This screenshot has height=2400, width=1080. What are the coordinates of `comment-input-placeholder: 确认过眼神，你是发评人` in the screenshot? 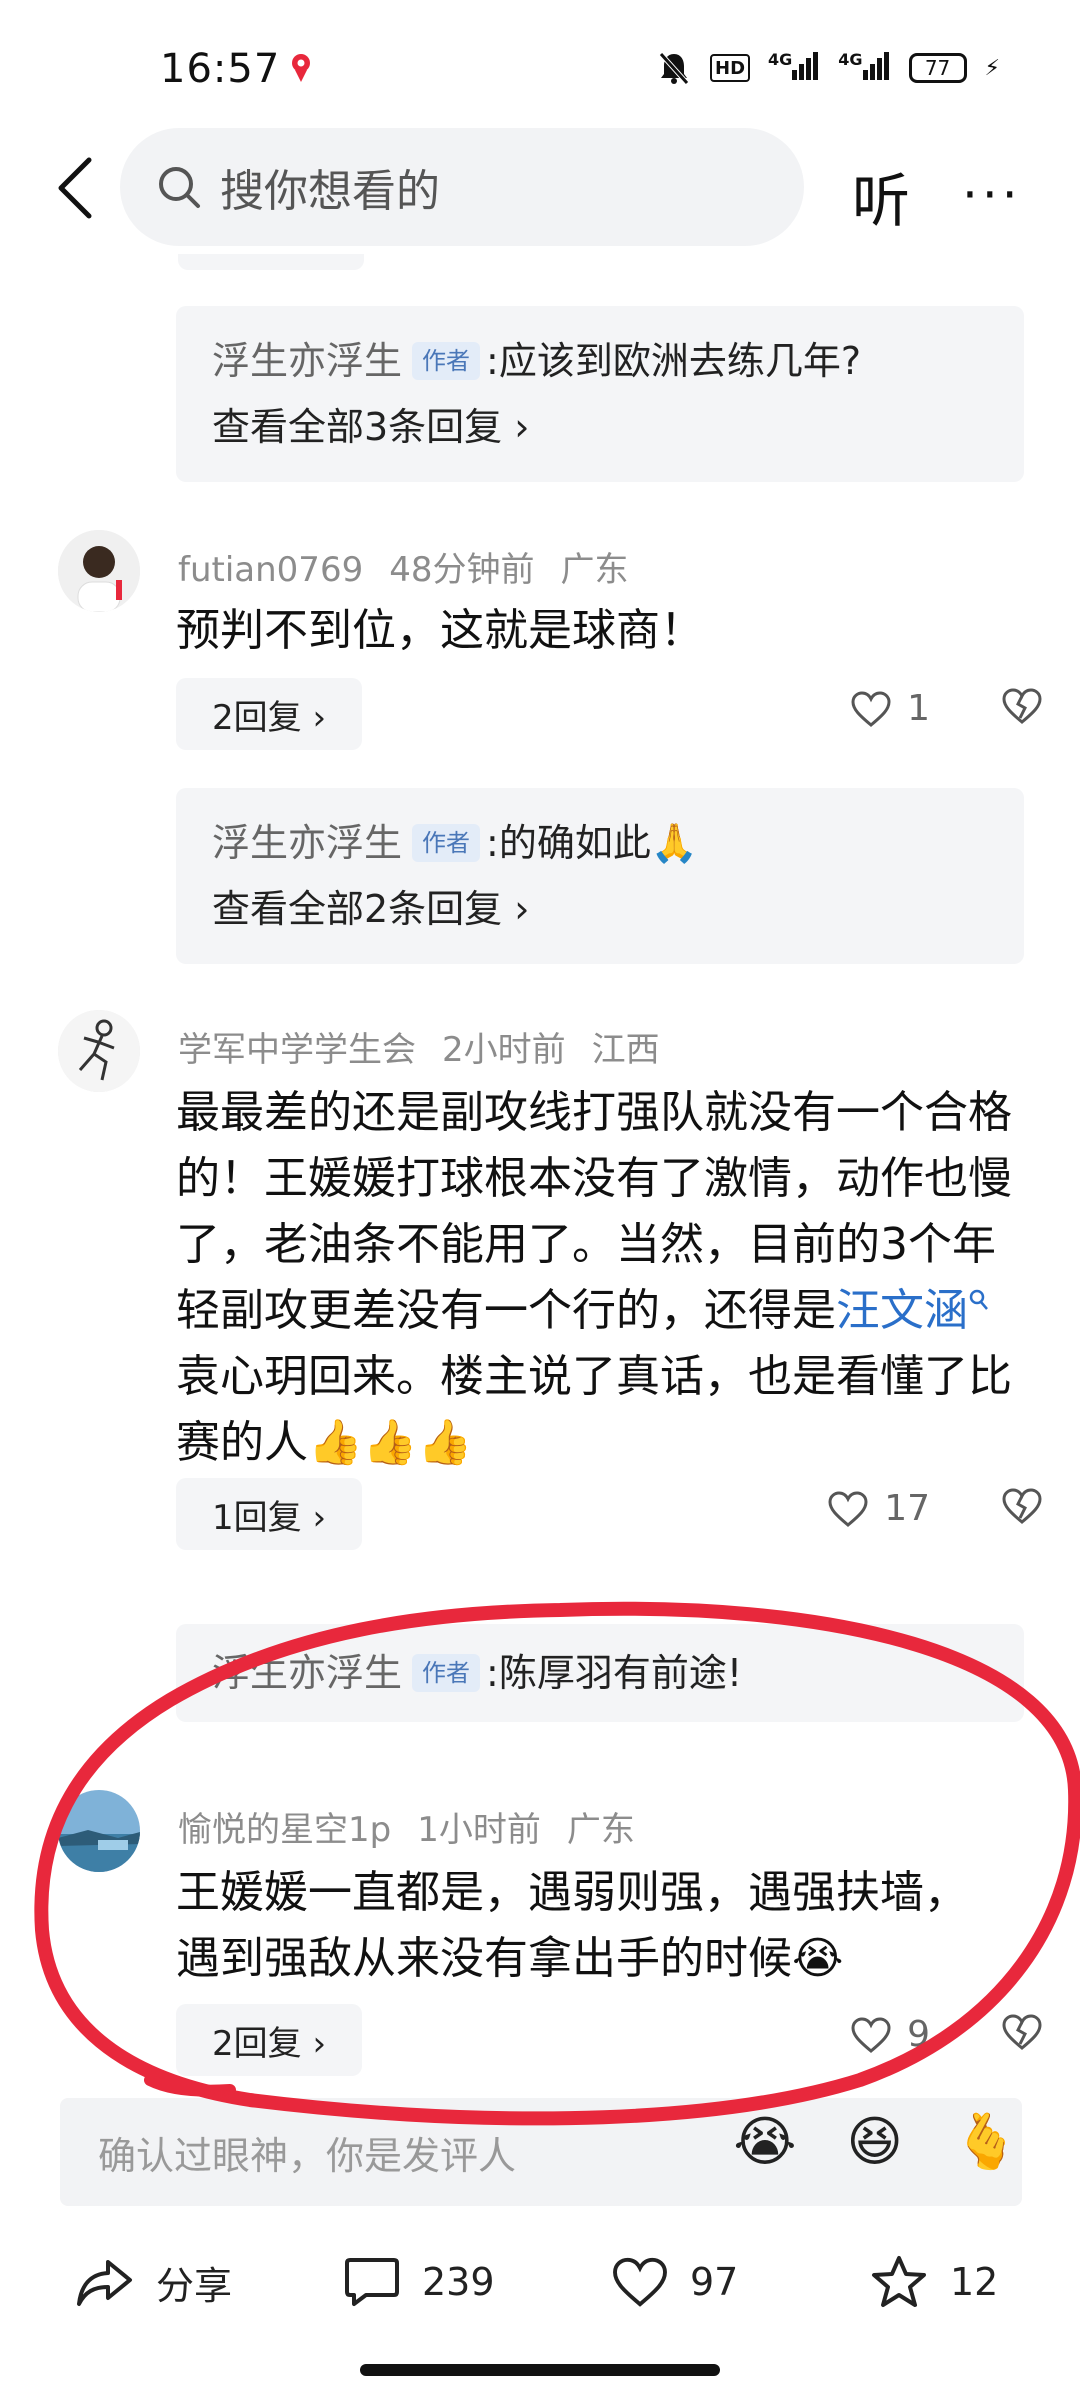 It's located at (307, 2155).